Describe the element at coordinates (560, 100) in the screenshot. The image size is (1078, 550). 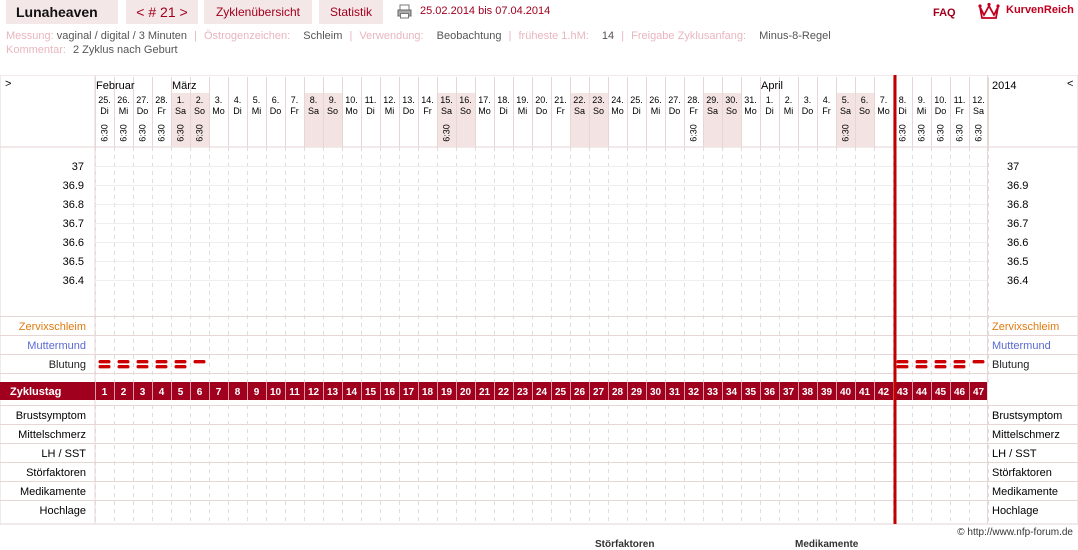
I see `day-date: 21.` at that location.